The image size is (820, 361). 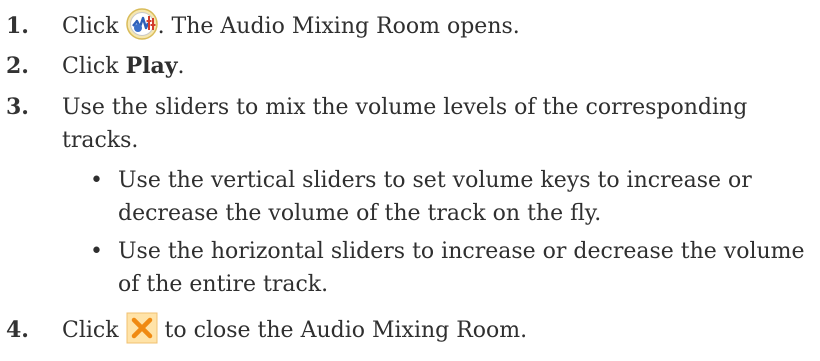 What do you see at coordinates (17, 330) in the screenshot?
I see `step-number: 4.` at bounding box center [17, 330].